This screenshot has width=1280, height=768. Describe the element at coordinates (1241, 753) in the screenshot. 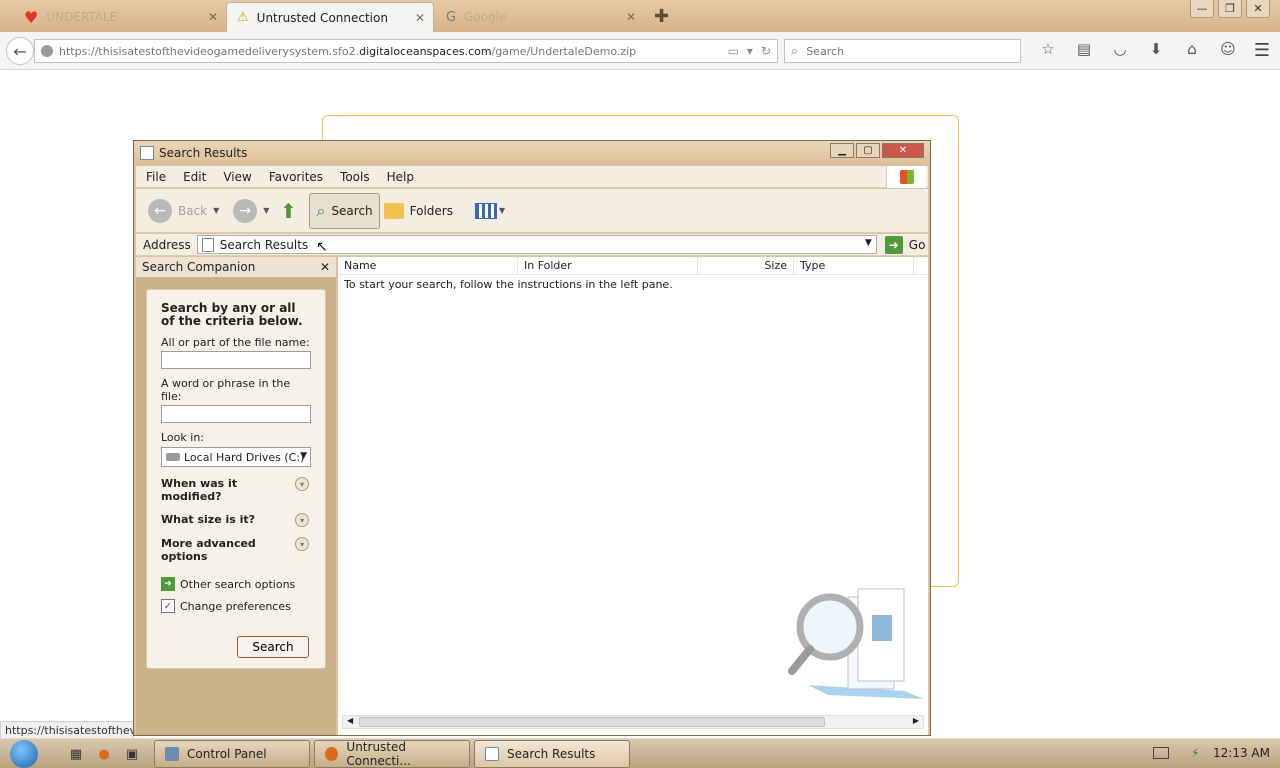

I see `clock: 12:13 AM` at that location.